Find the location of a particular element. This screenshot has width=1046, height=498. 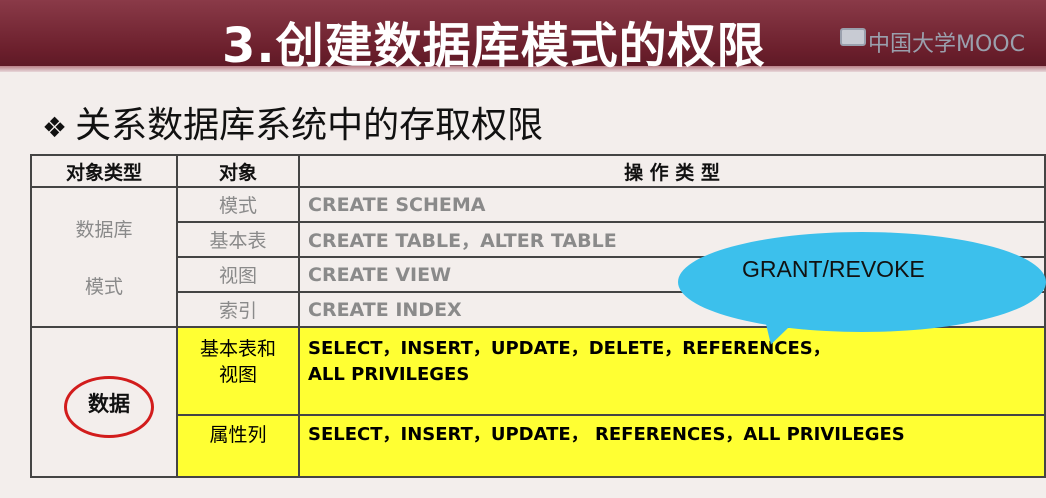

header-operation-type: 操 作 类 型 is located at coordinates (672, 171).